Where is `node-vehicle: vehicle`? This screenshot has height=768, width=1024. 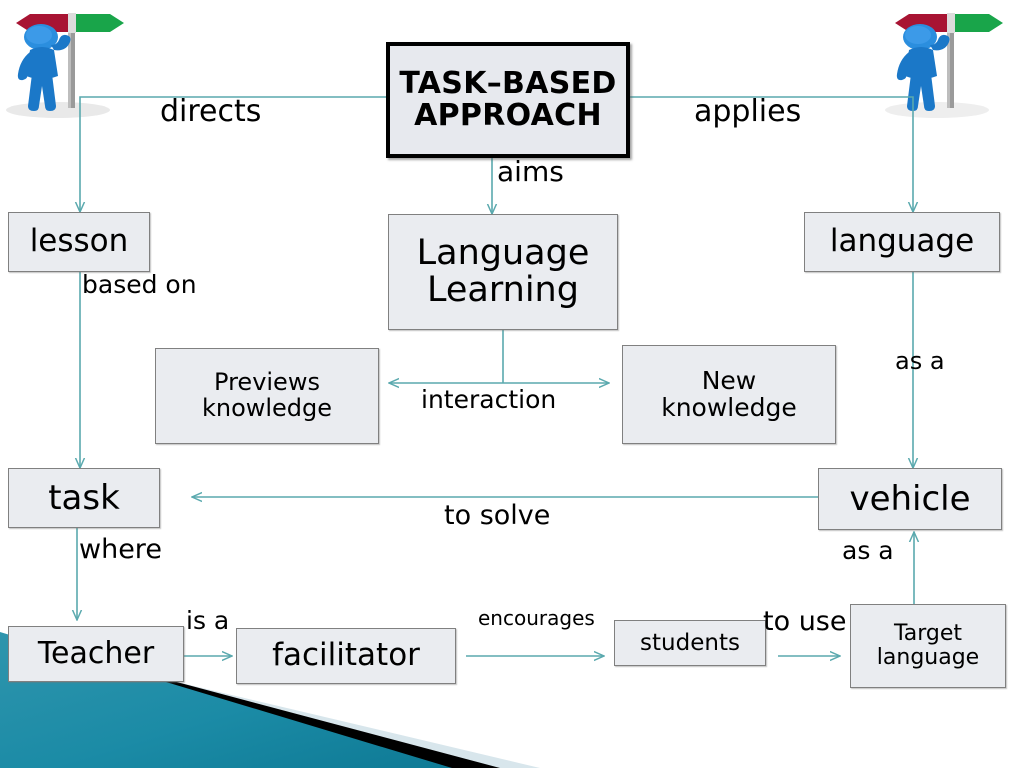
node-vehicle: vehicle is located at coordinates (910, 499).